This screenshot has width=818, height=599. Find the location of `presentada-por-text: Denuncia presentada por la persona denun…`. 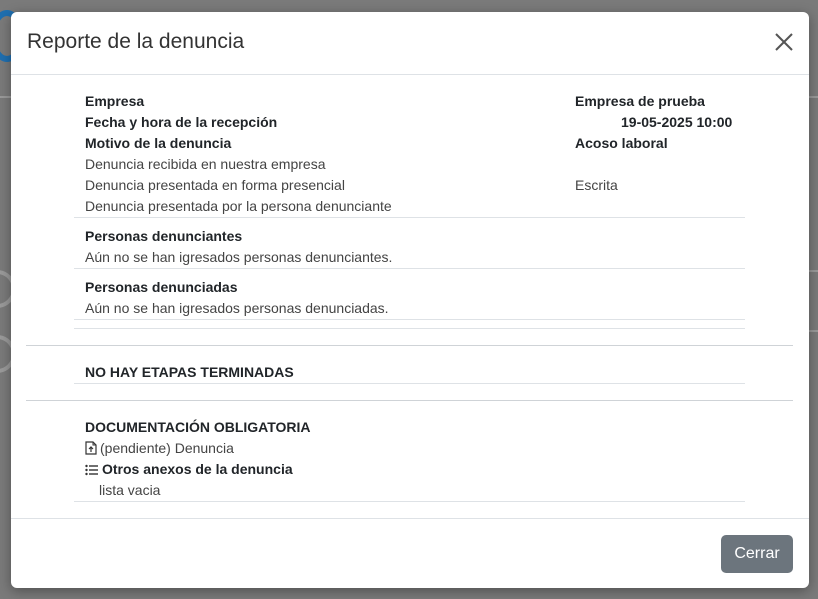

presentada-por-text: Denuncia presentada por la persona denun… is located at coordinates (238, 206).